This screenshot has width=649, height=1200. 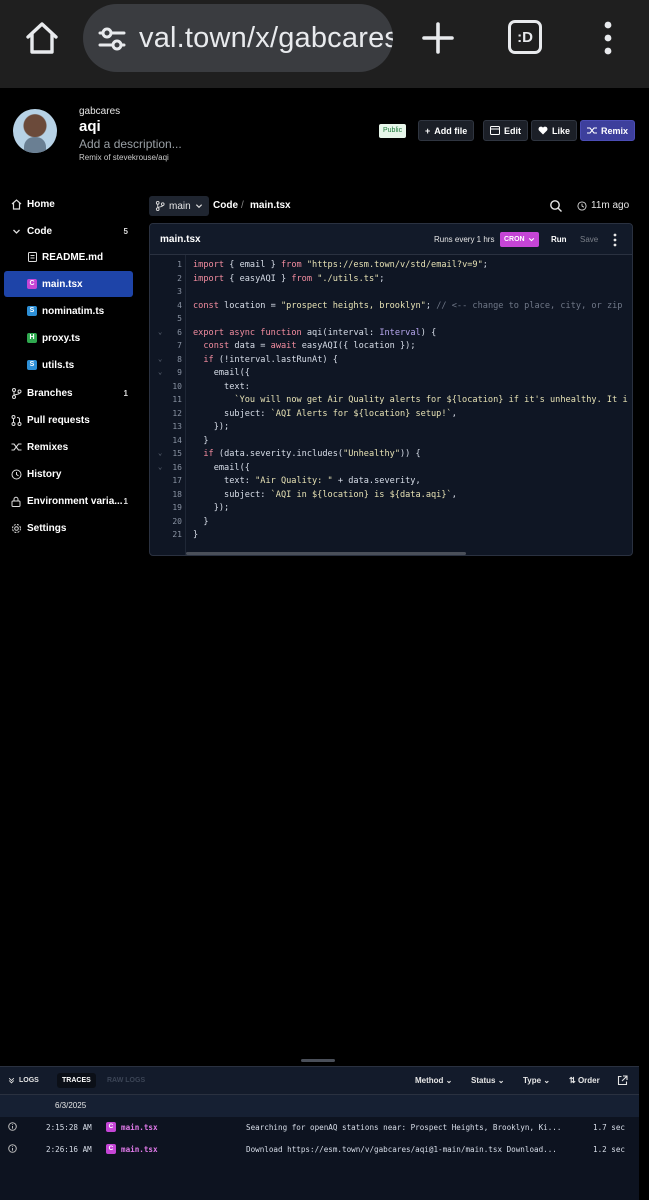 What do you see at coordinates (266, 38) in the screenshot?
I see `url-text: val.town/x/gabcares` at bounding box center [266, 38].